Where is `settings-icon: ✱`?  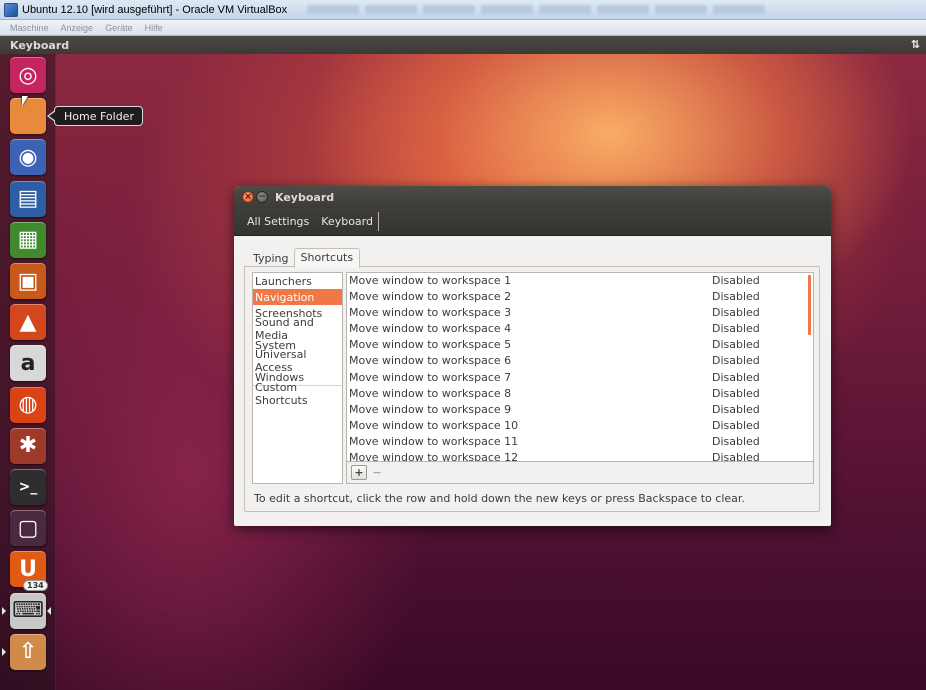 settings-icon: ✱ is located at coordinates (28, 445).